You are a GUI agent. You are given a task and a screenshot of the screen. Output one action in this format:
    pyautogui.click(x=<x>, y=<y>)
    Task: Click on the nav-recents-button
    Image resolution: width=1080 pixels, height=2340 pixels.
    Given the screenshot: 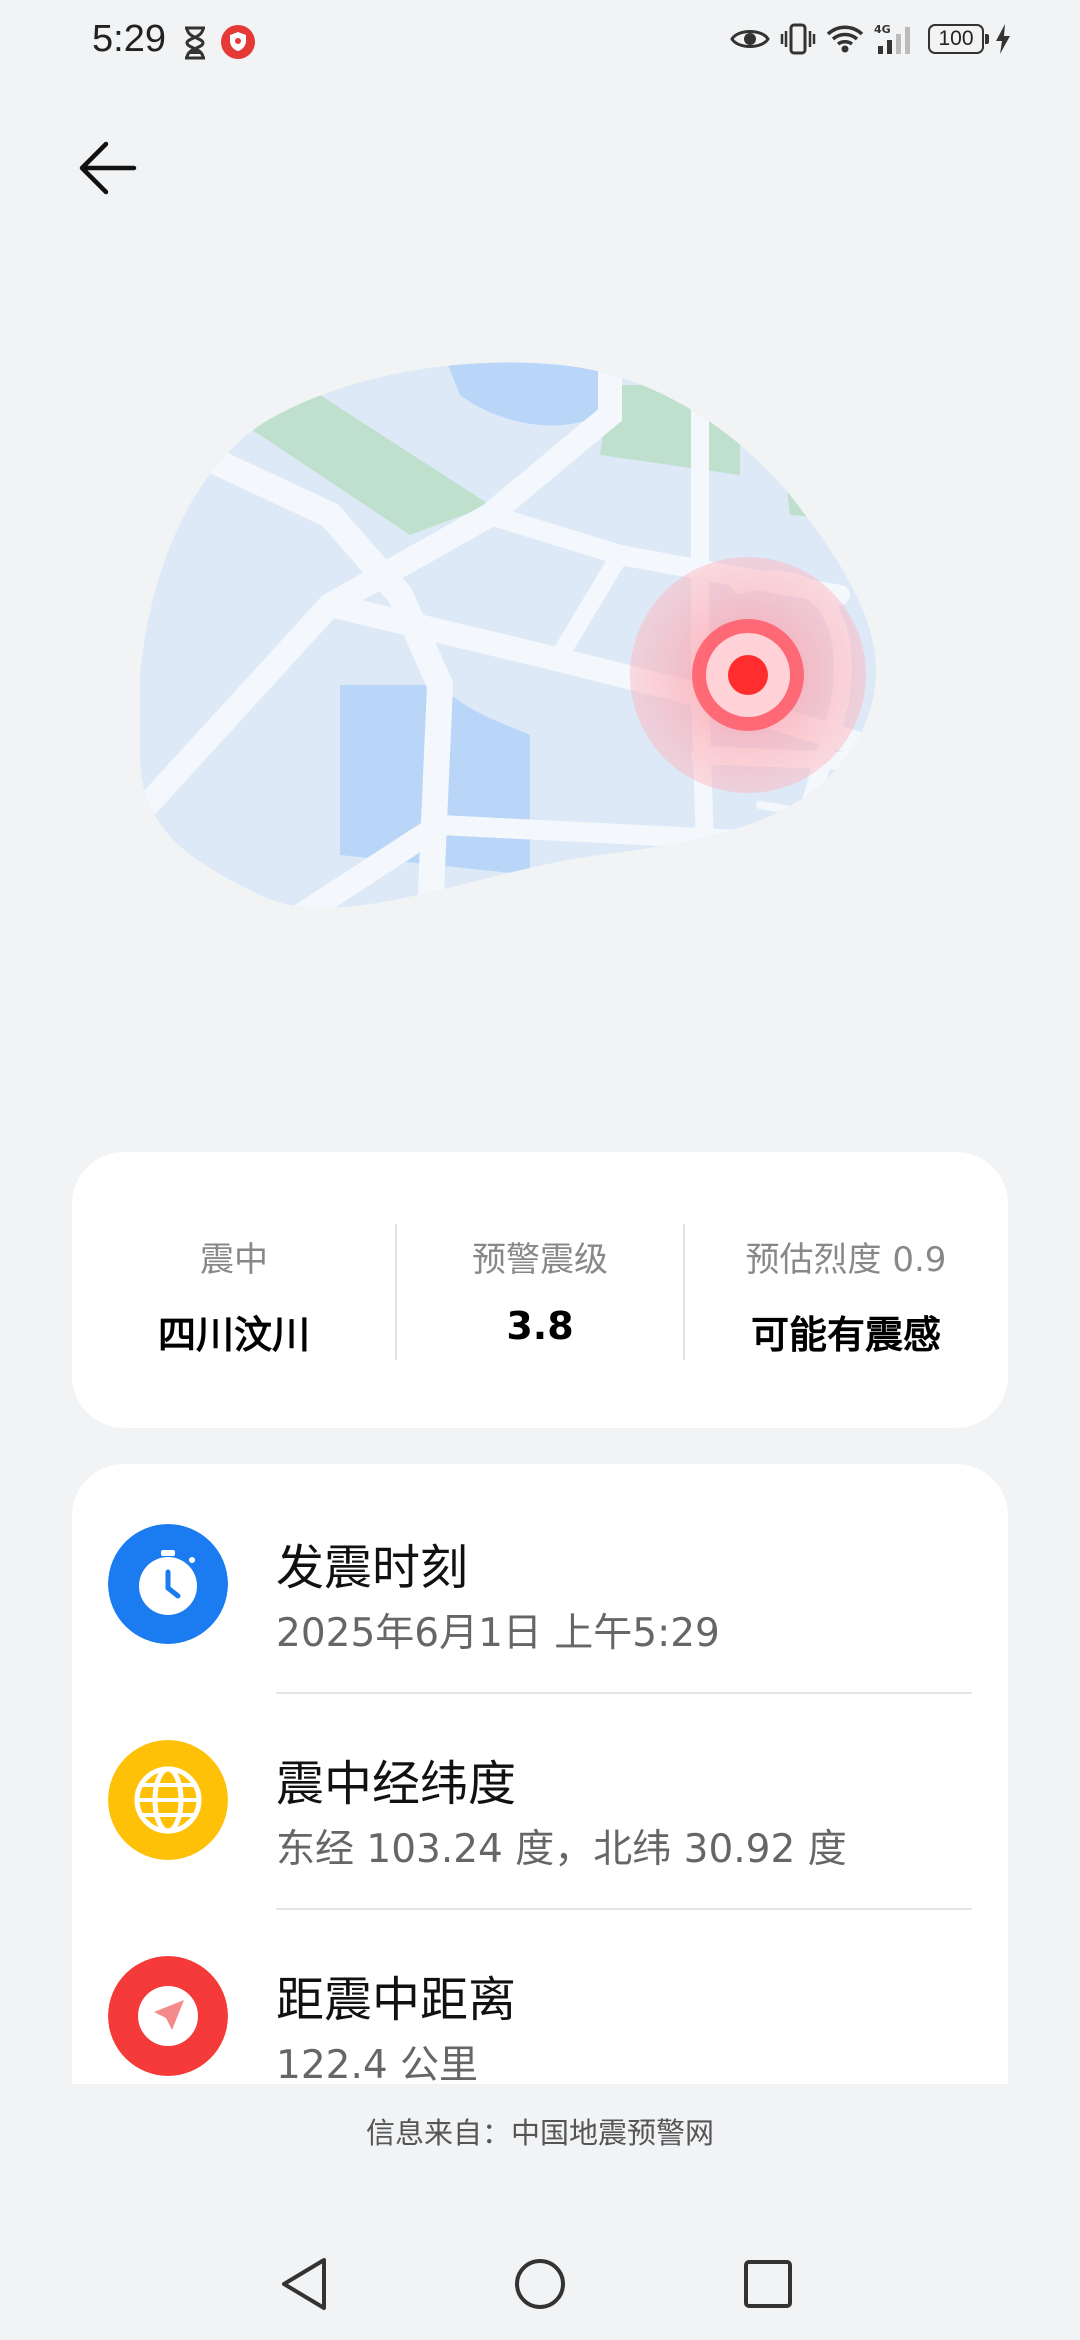 What is the action you would take?
    pyautogui.click(x=768, y=2284)
    